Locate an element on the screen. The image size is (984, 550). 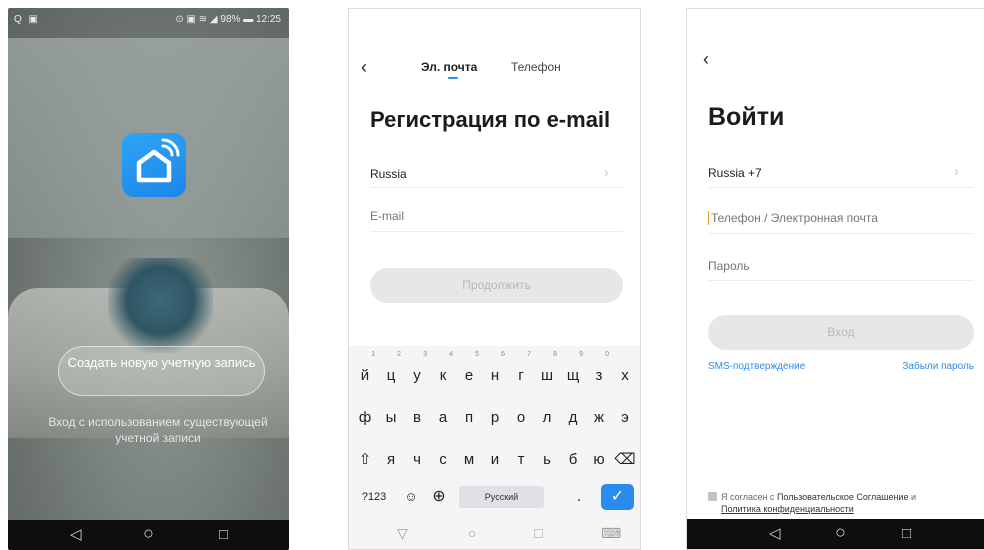
key: и is located at coordinates (495, 460).